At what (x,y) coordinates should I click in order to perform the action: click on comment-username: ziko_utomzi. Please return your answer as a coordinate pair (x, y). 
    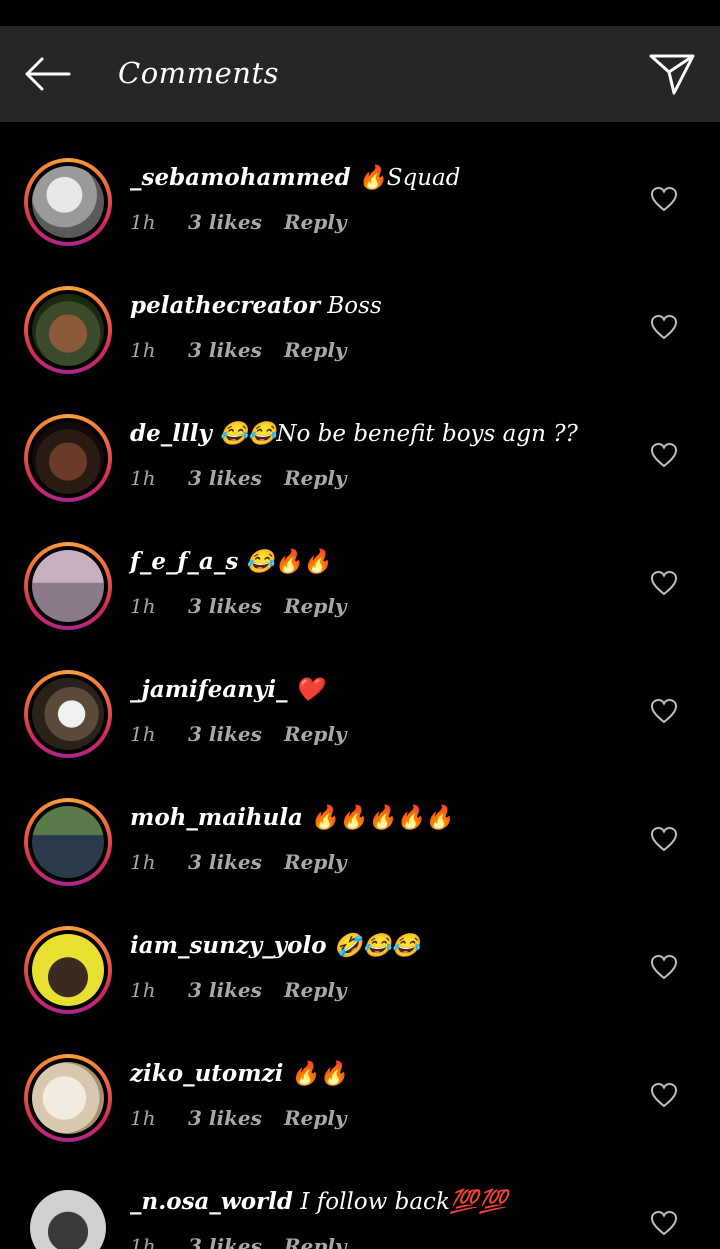
    Looking at the image, I should click on (206, 1073).